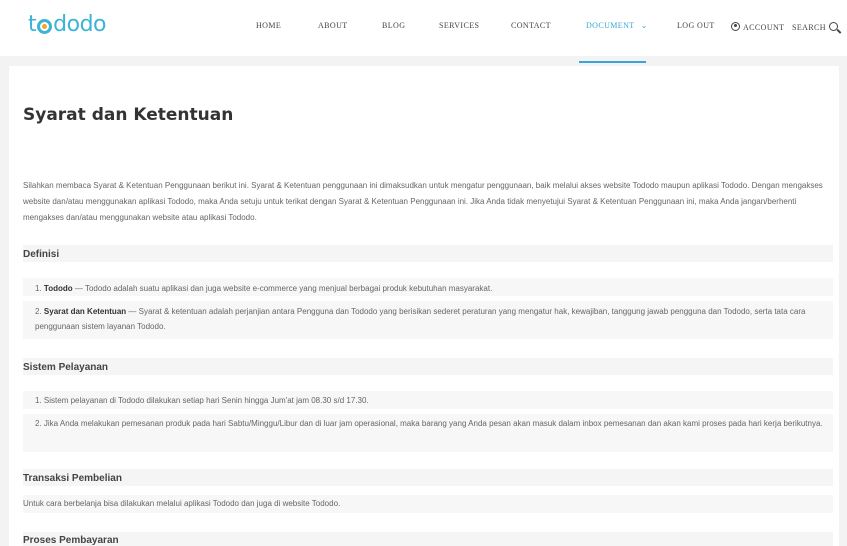 The height and width of the screenshot is (546, 847). I want to click on definition-term: Syarat dan Ketentuan, so click(85, 311).